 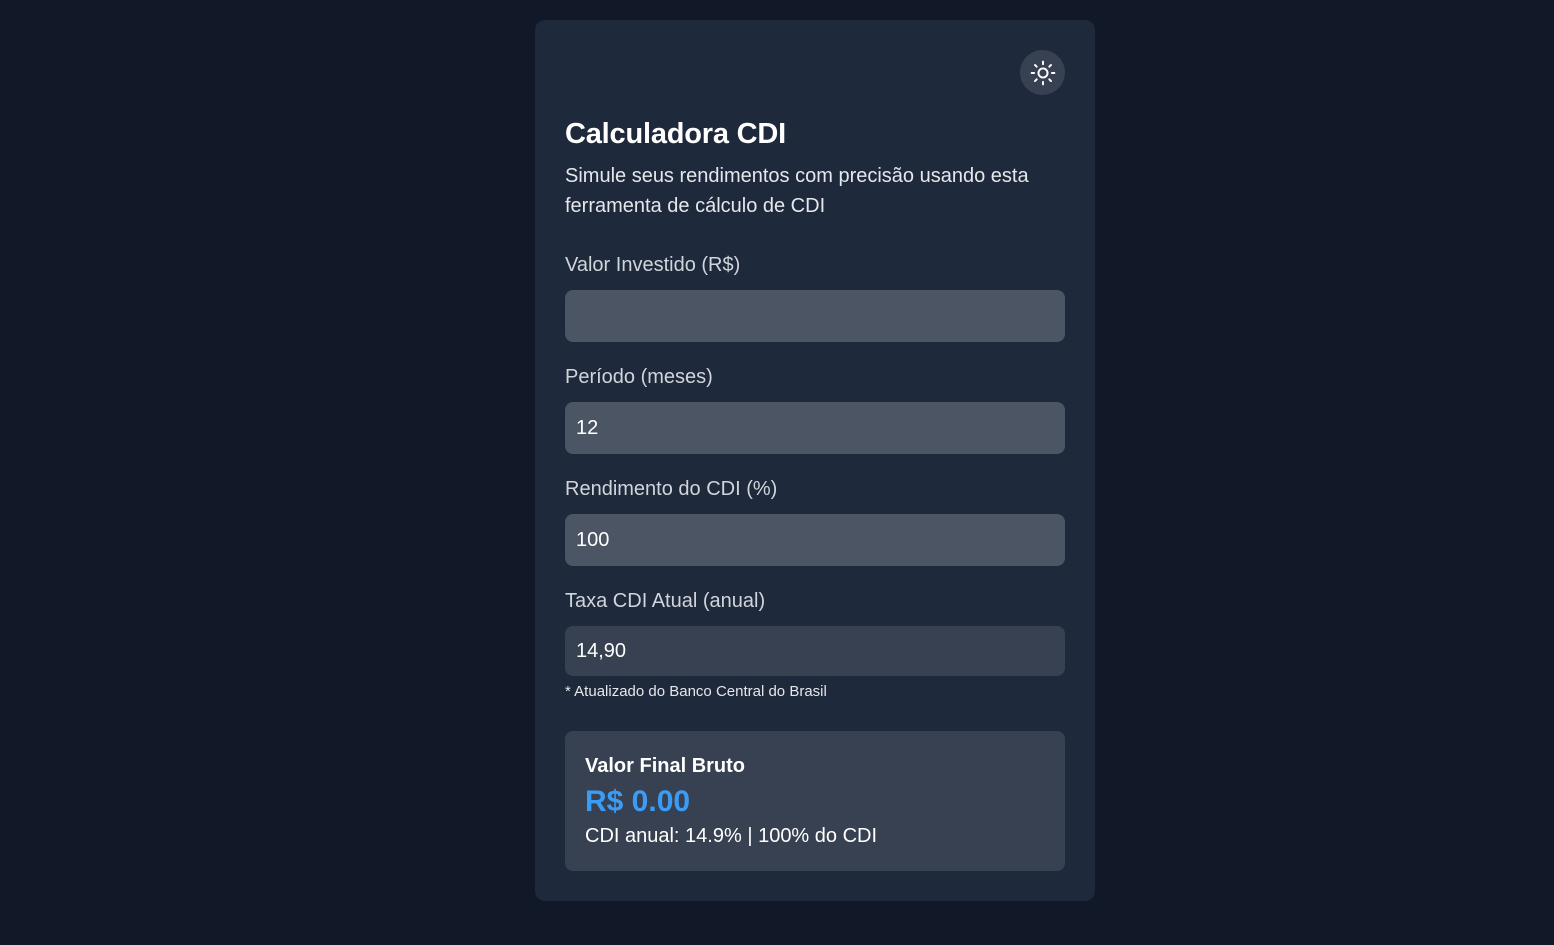 What do you see at coordinates (815, 316) in the screenshot?
I see `invested-value-input` at bounding box center [815, 316].